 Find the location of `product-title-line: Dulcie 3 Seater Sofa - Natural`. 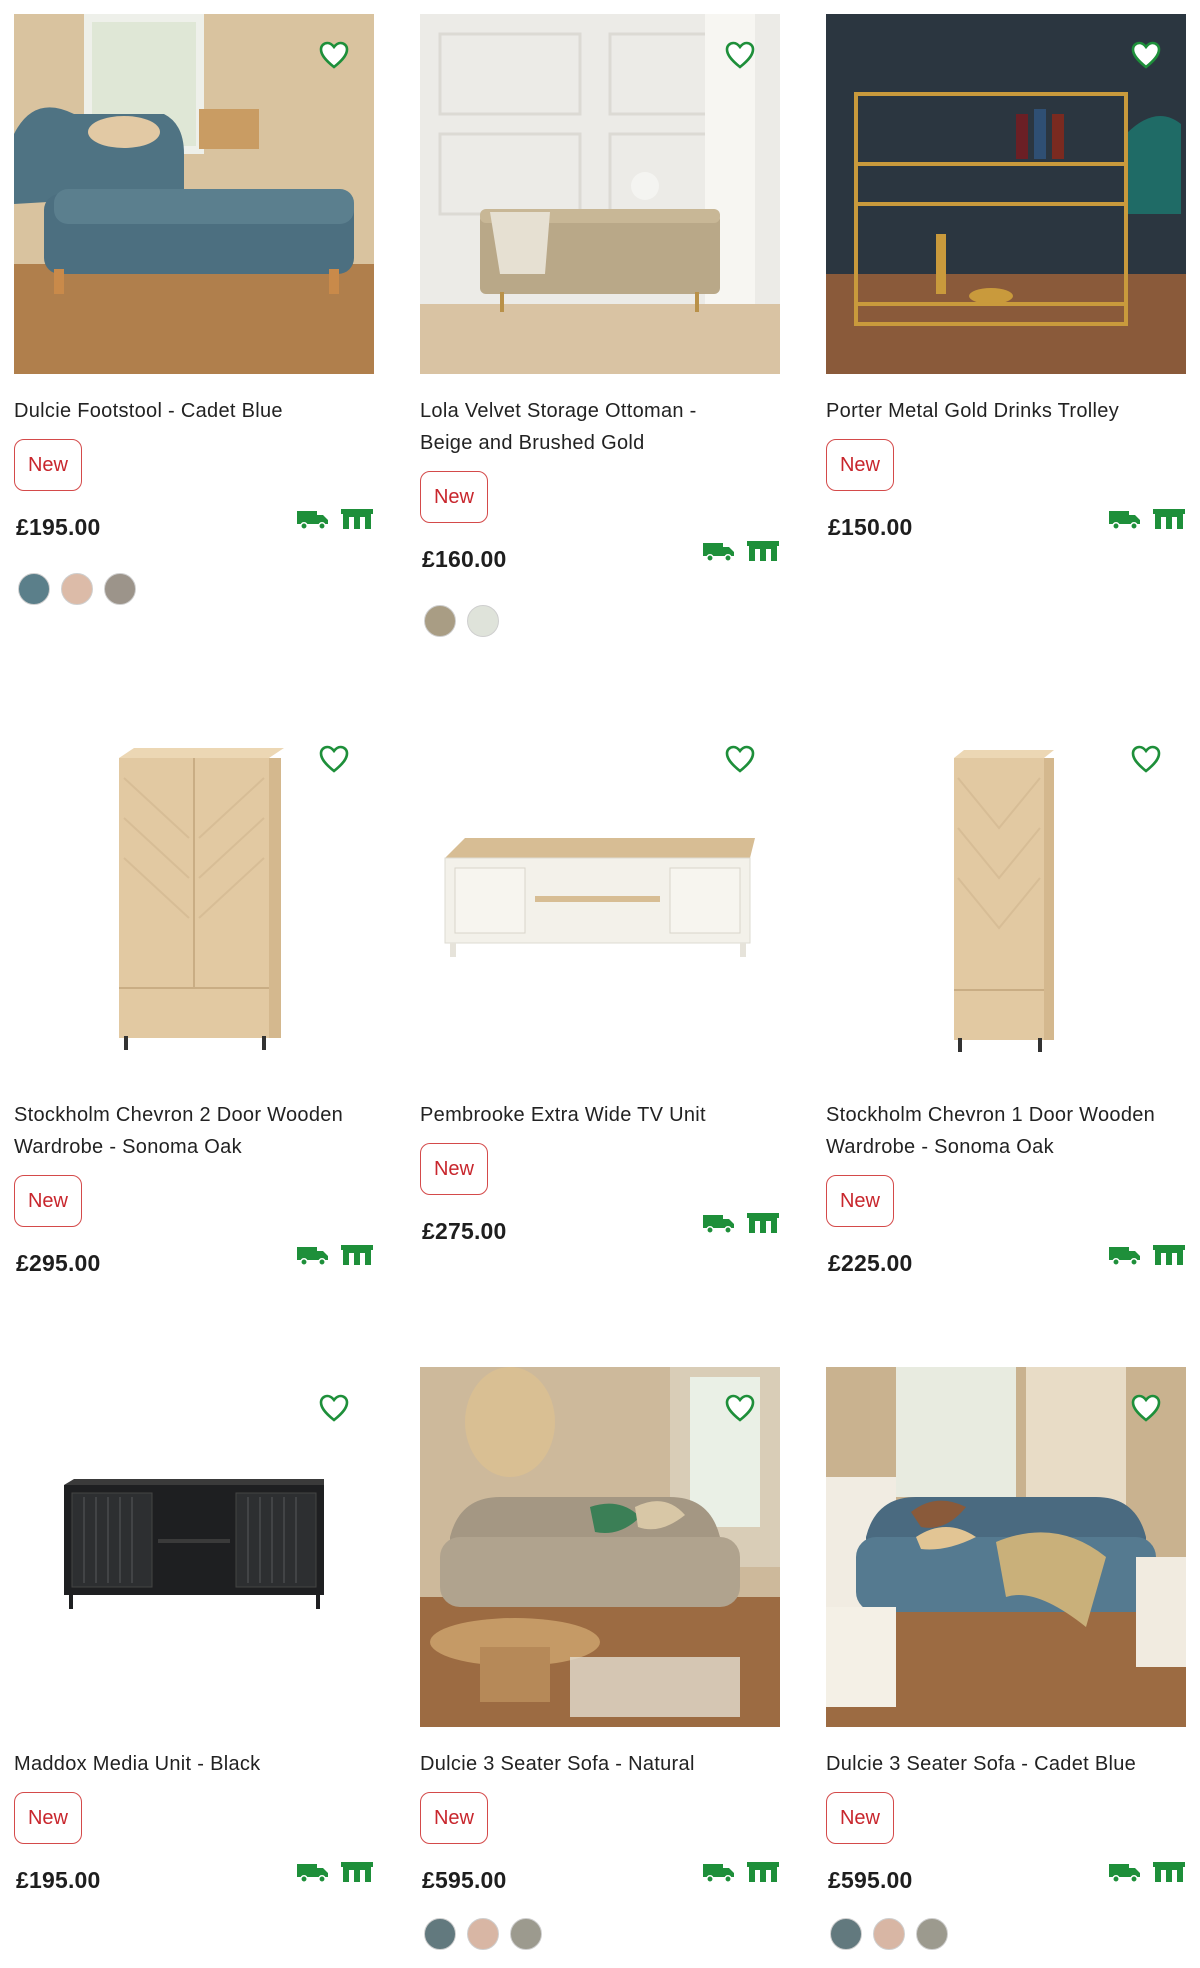

product-title-line: Dulcie 3 Seater Sofa - Natural is located at coordinates (557, 1764).